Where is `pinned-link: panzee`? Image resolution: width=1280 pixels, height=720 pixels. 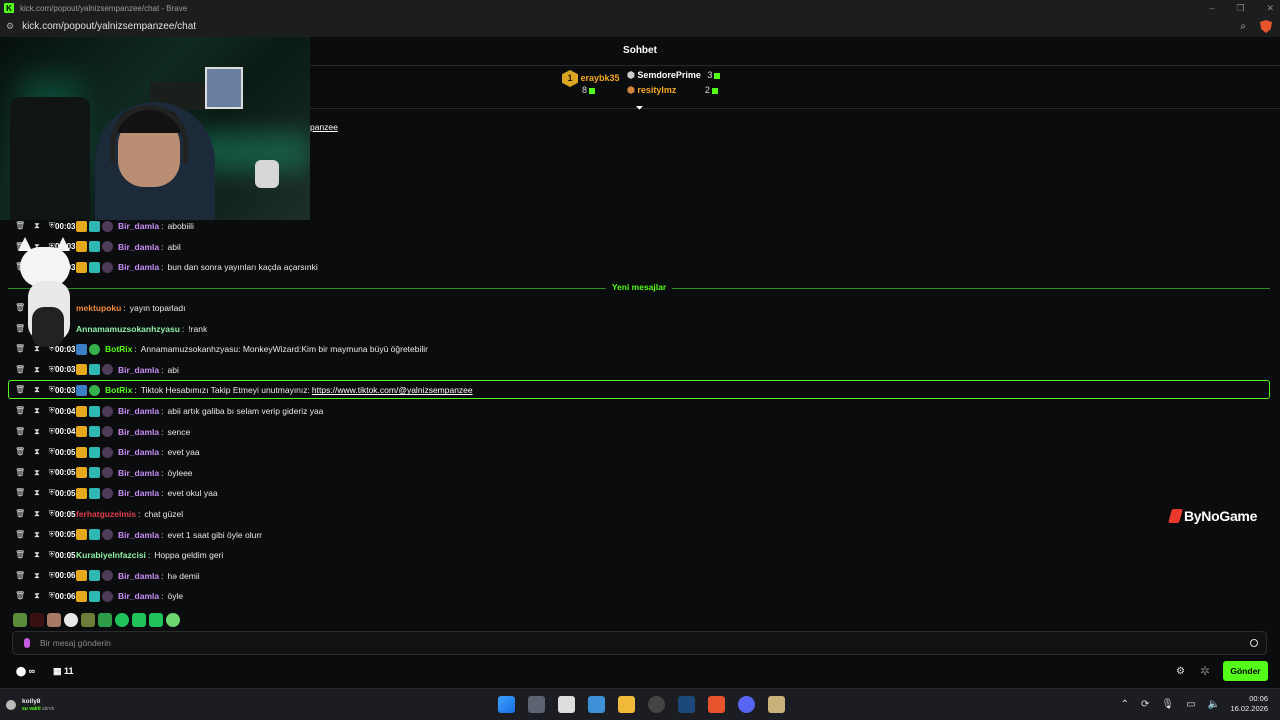
pinned-link: panzee is located at coordinates (324, 127).